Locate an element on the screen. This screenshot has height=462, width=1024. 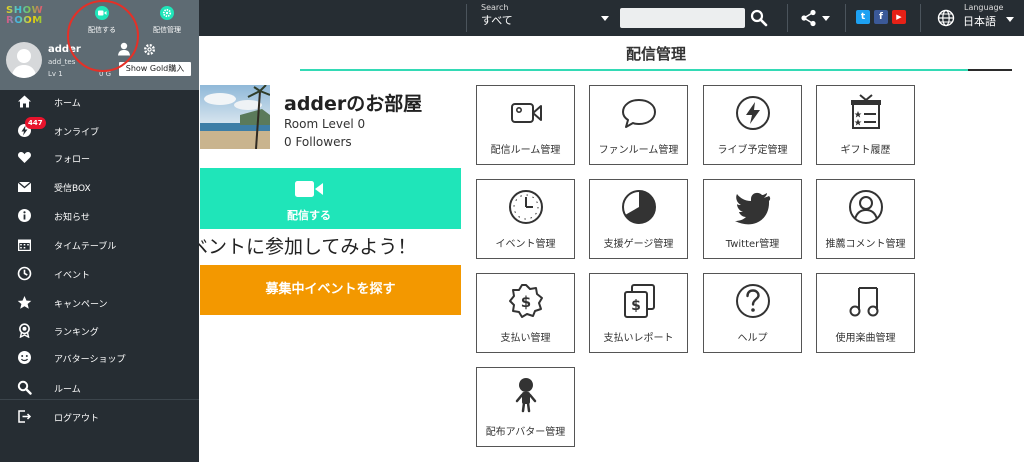
info-icon is located at coordinates (24, 215).